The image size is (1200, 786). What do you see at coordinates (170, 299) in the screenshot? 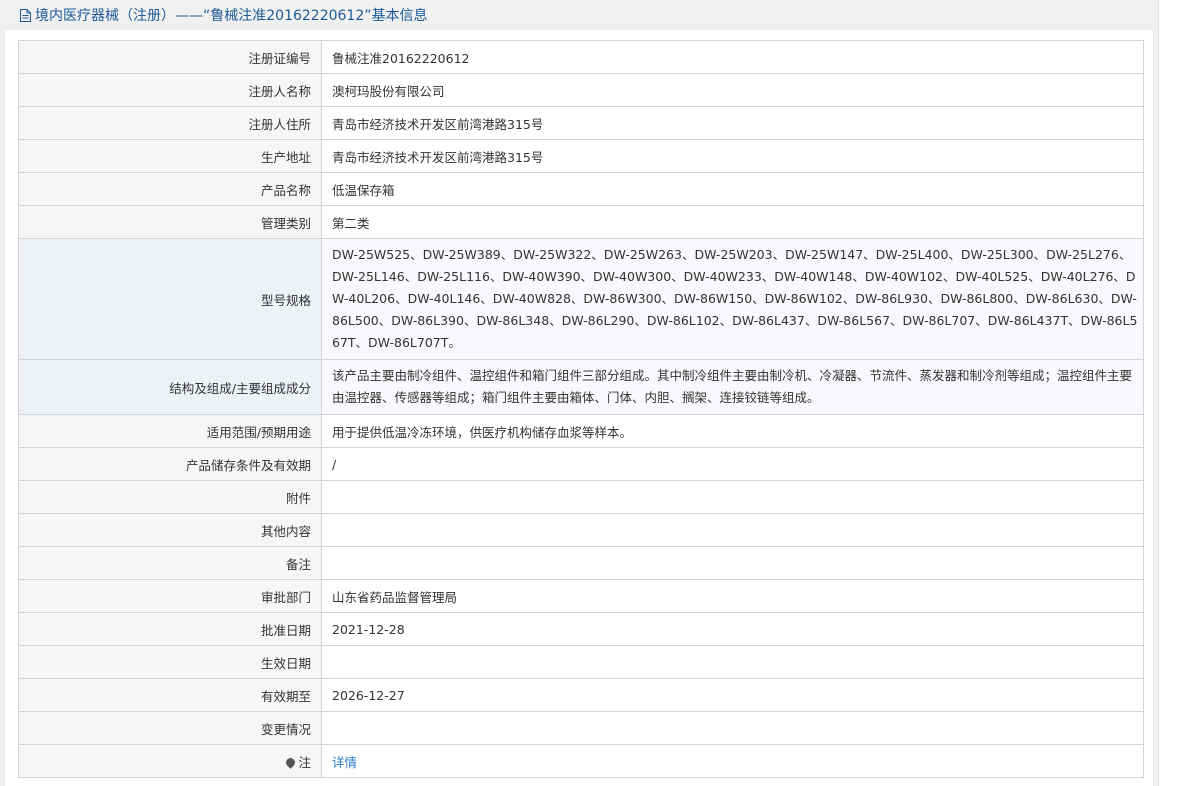
I see `field-label: 型号规格` at bounding box center [170, 299].